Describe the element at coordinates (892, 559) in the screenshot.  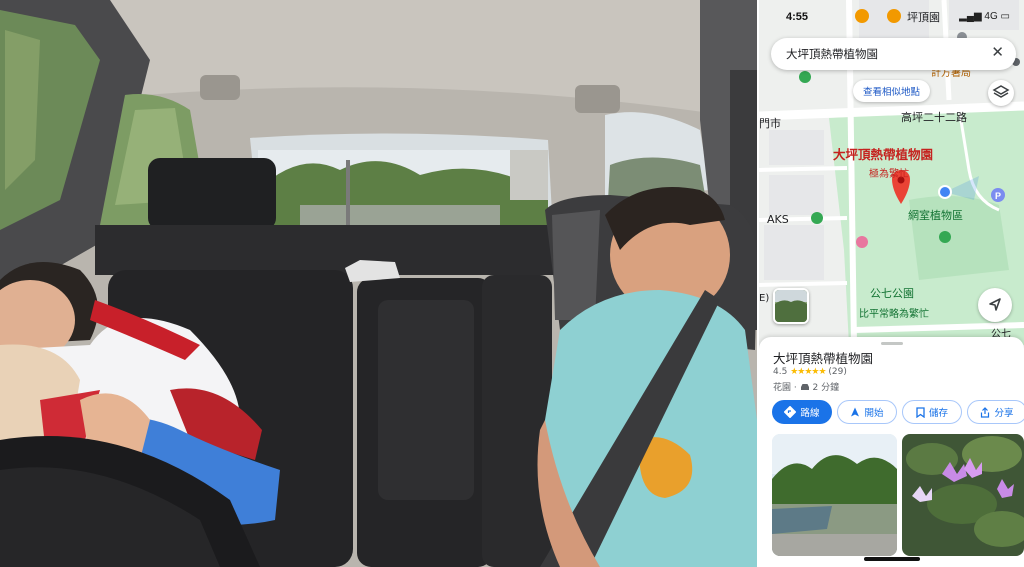
I see `home-indicator` at that location.